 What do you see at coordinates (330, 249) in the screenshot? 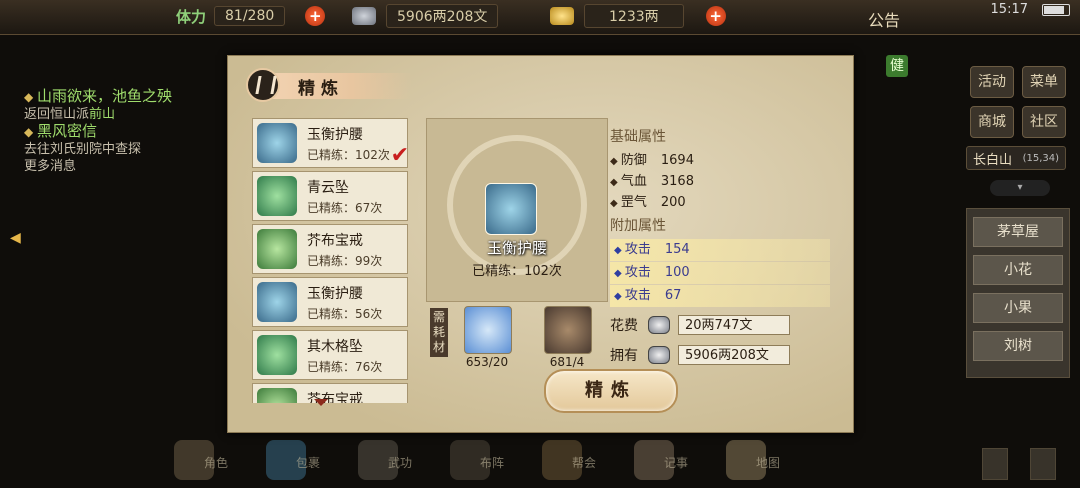
I see `list-item: 芥布宝戒 已精练：99次` at bounding box center [330, 249].